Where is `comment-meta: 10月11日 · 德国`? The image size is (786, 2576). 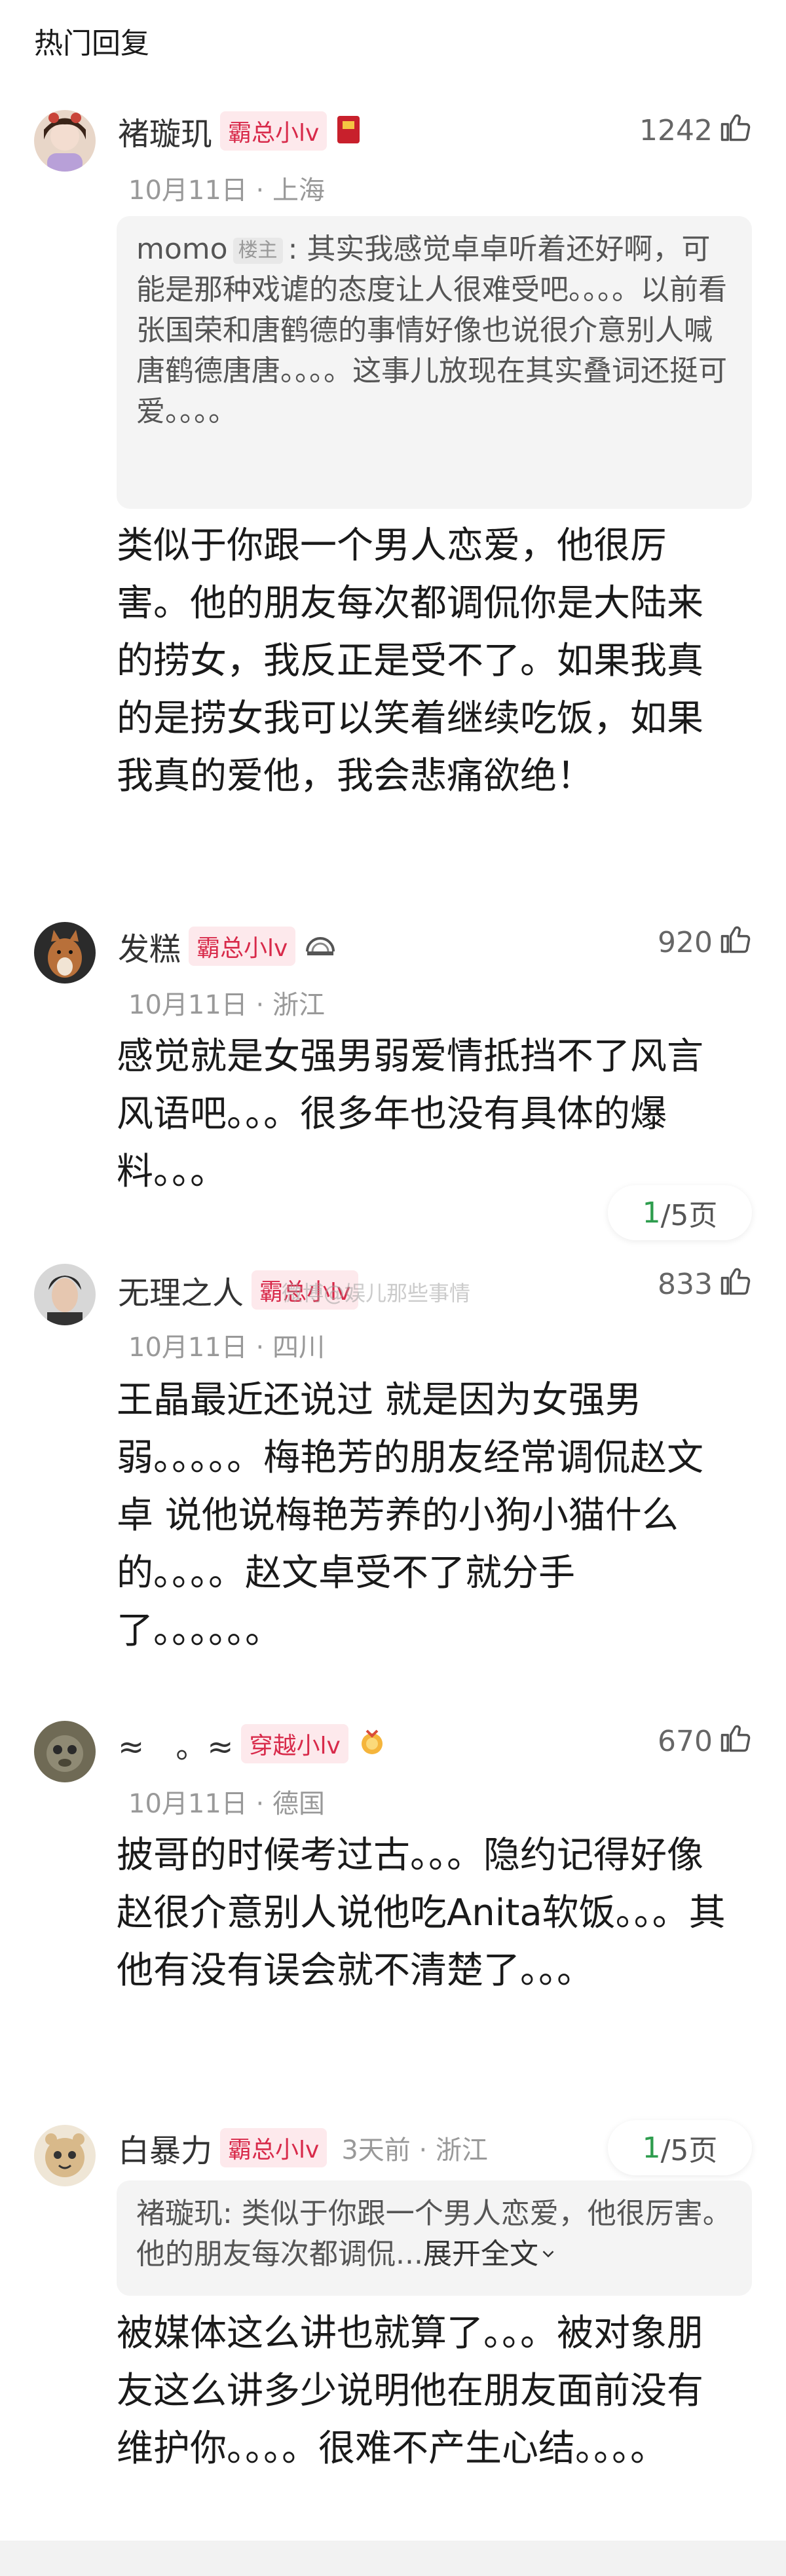 comment-meta: 10月11日 · 德国 is located at coordinates (227, 1804).